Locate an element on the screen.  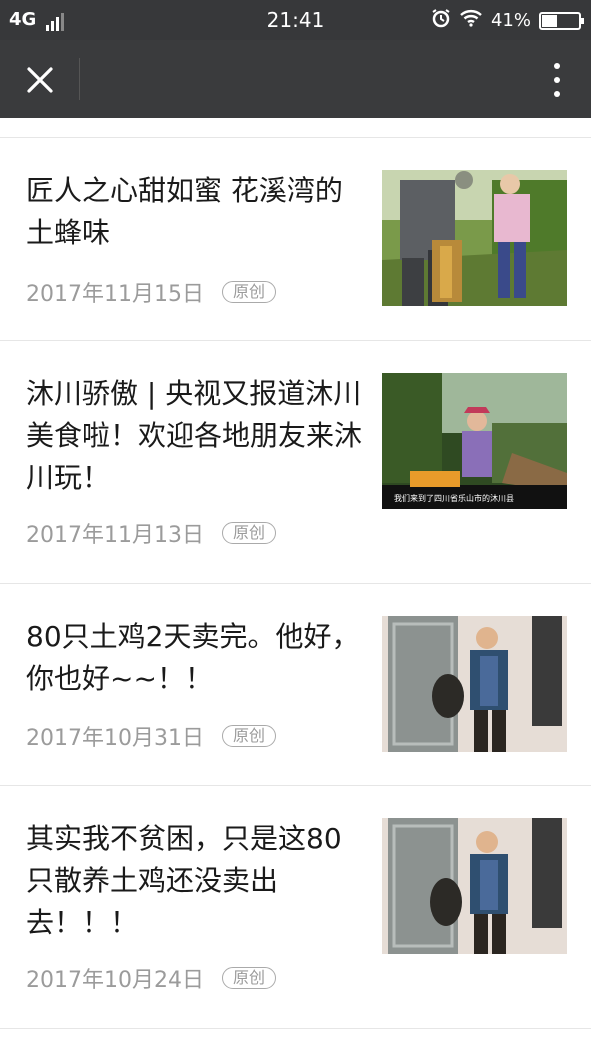
article-meta: 2017年10月24日 原创 is located at coordinates (151, 978).